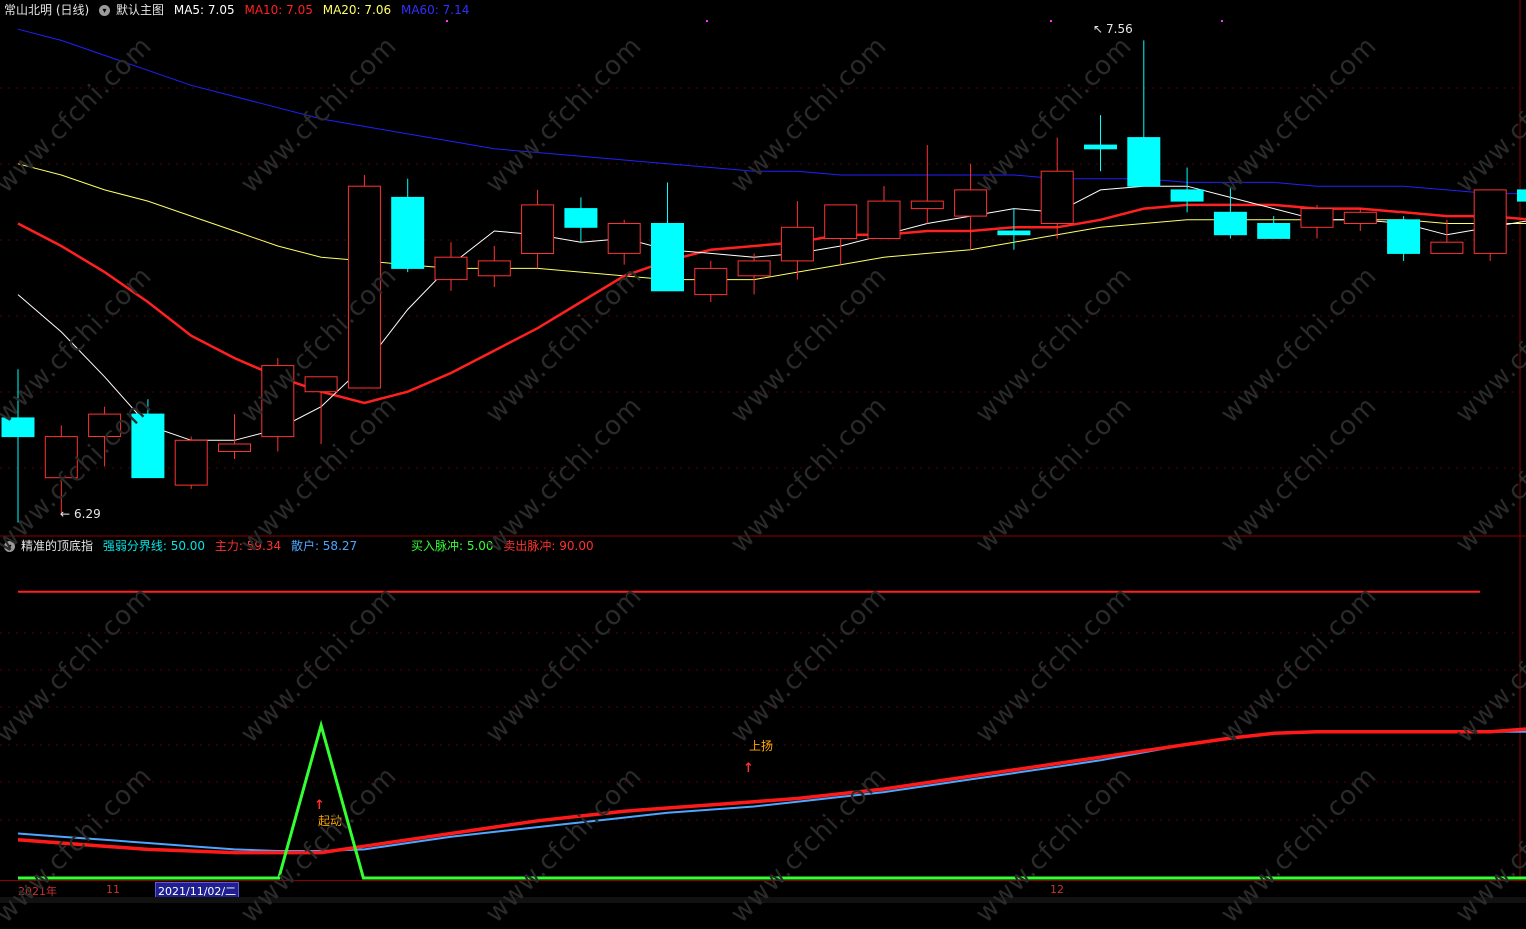 This screenshot has width=1526, height=929. I want to click on divider-value: 强弱分界线: 50.00, so click(154, 546).